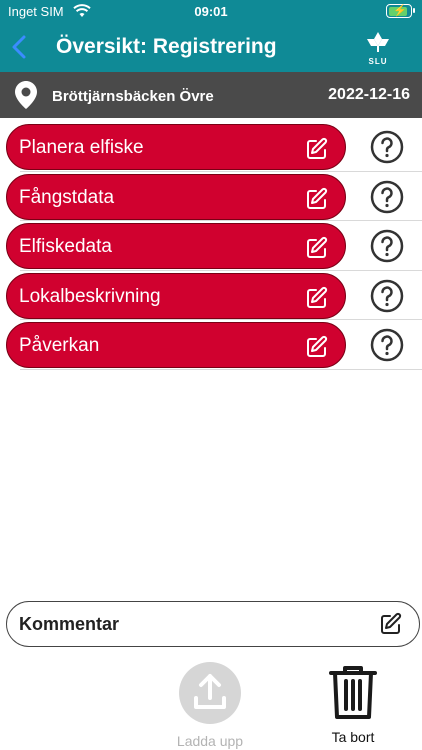 This screenshot has height=750, width=422. Describe the element at coordinates (59, 345) in the screenshot. I see `section-label: Påverkan` at that location.